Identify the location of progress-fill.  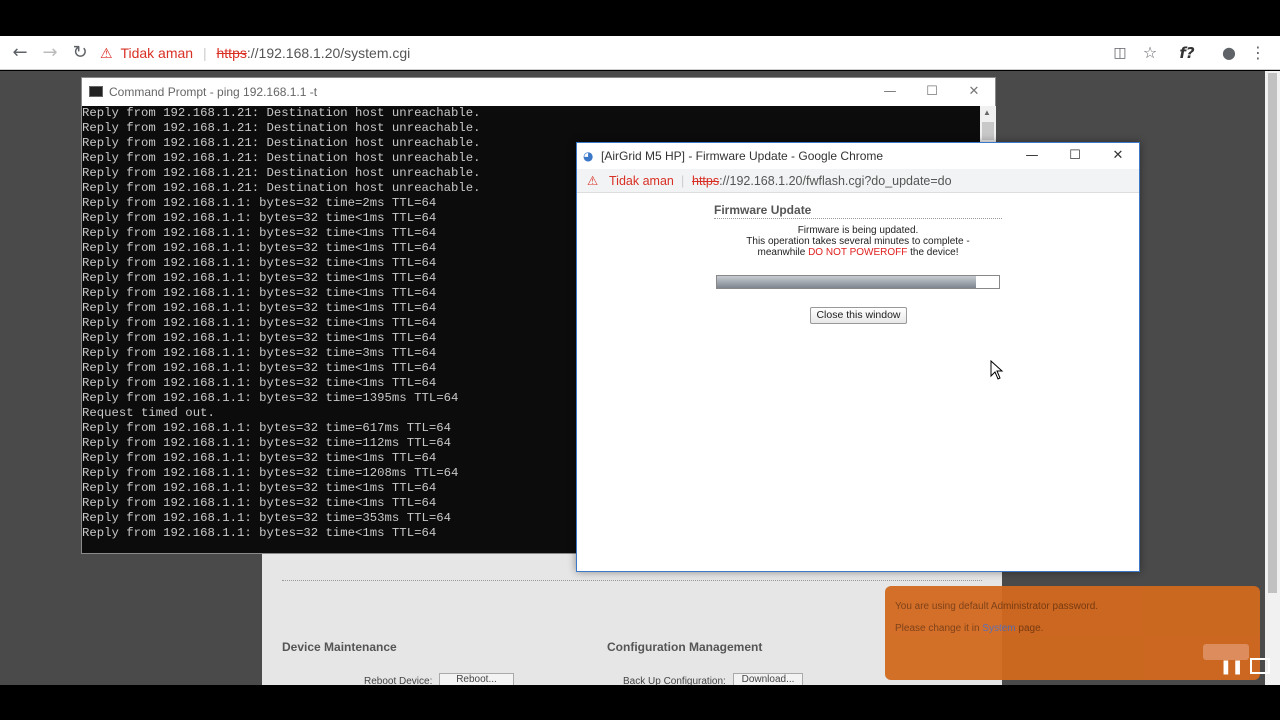
(847, 282).